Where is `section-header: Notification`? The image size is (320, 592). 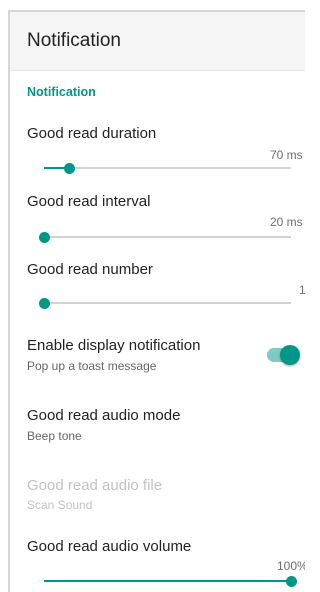 section-header: Notification is located at coordinates (61, 92).